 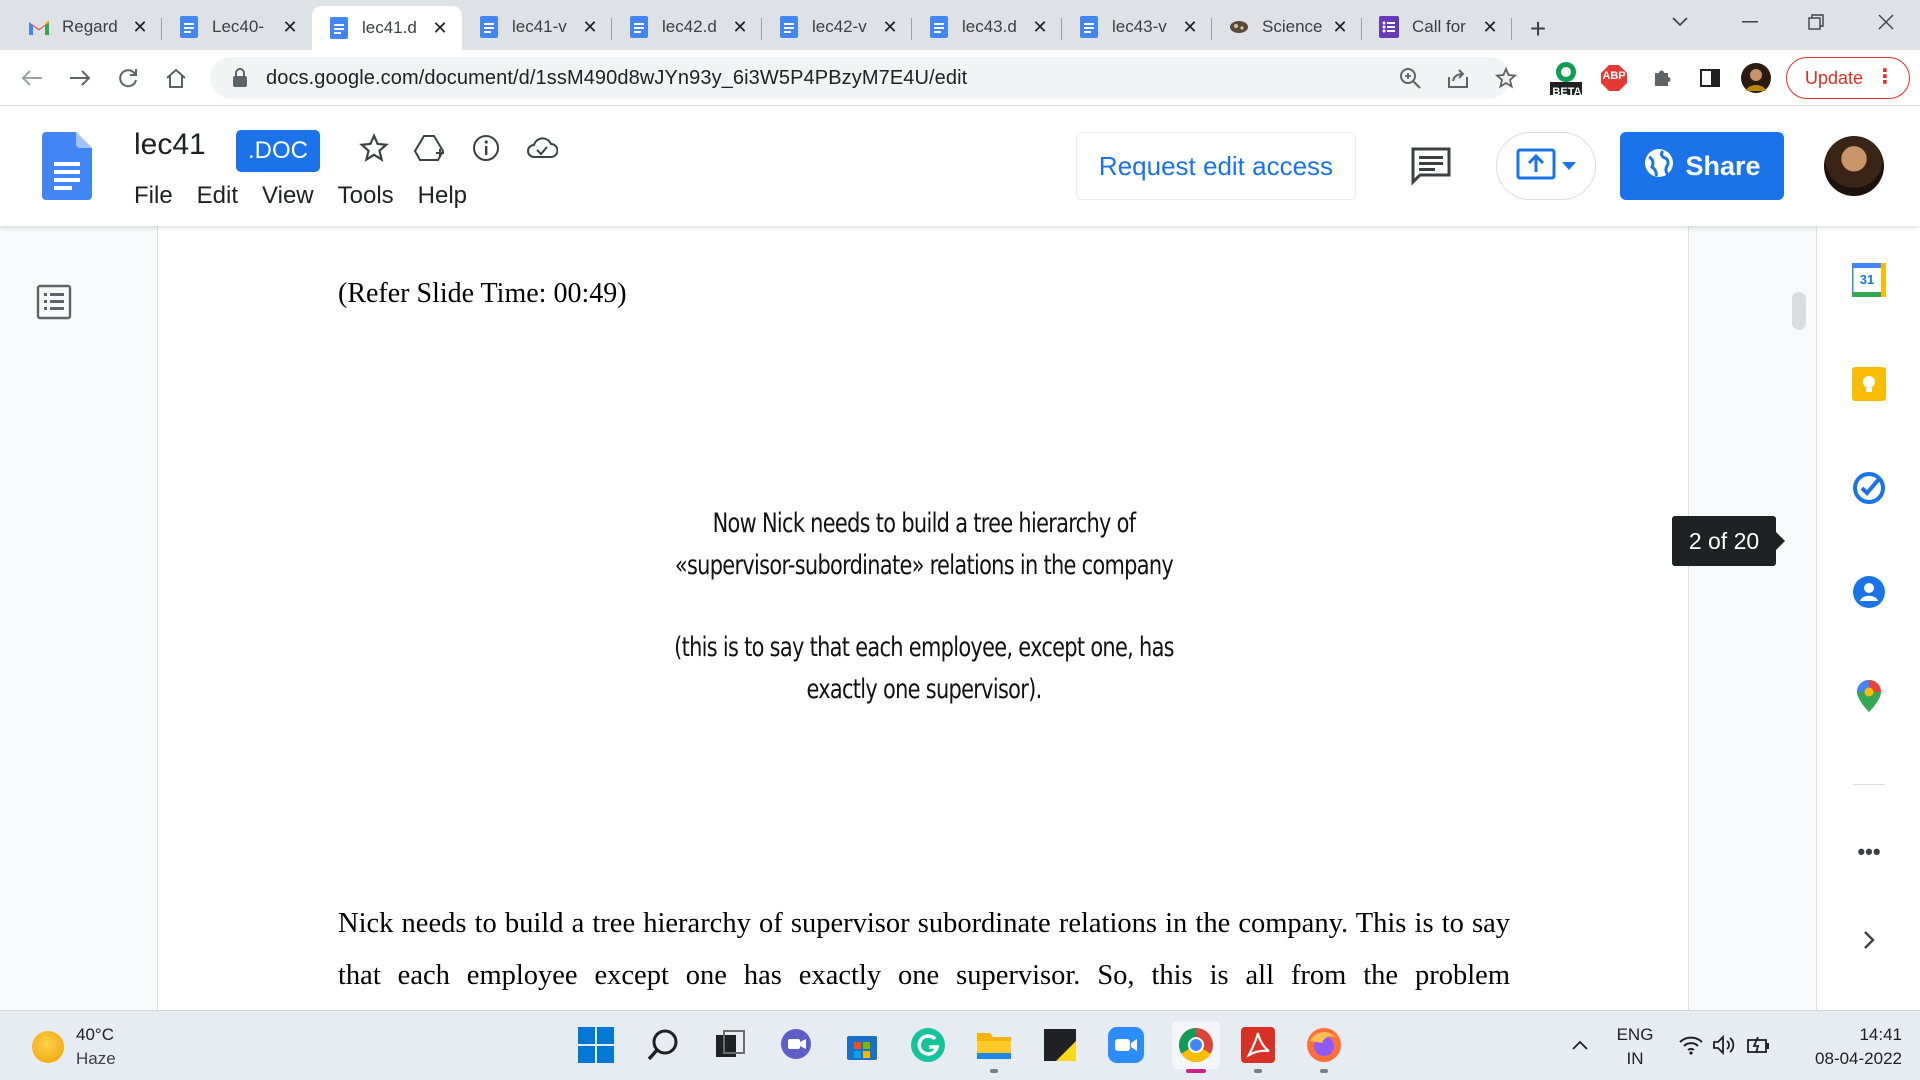 I want to click on account-avatar, so click(x=1854, y=166).